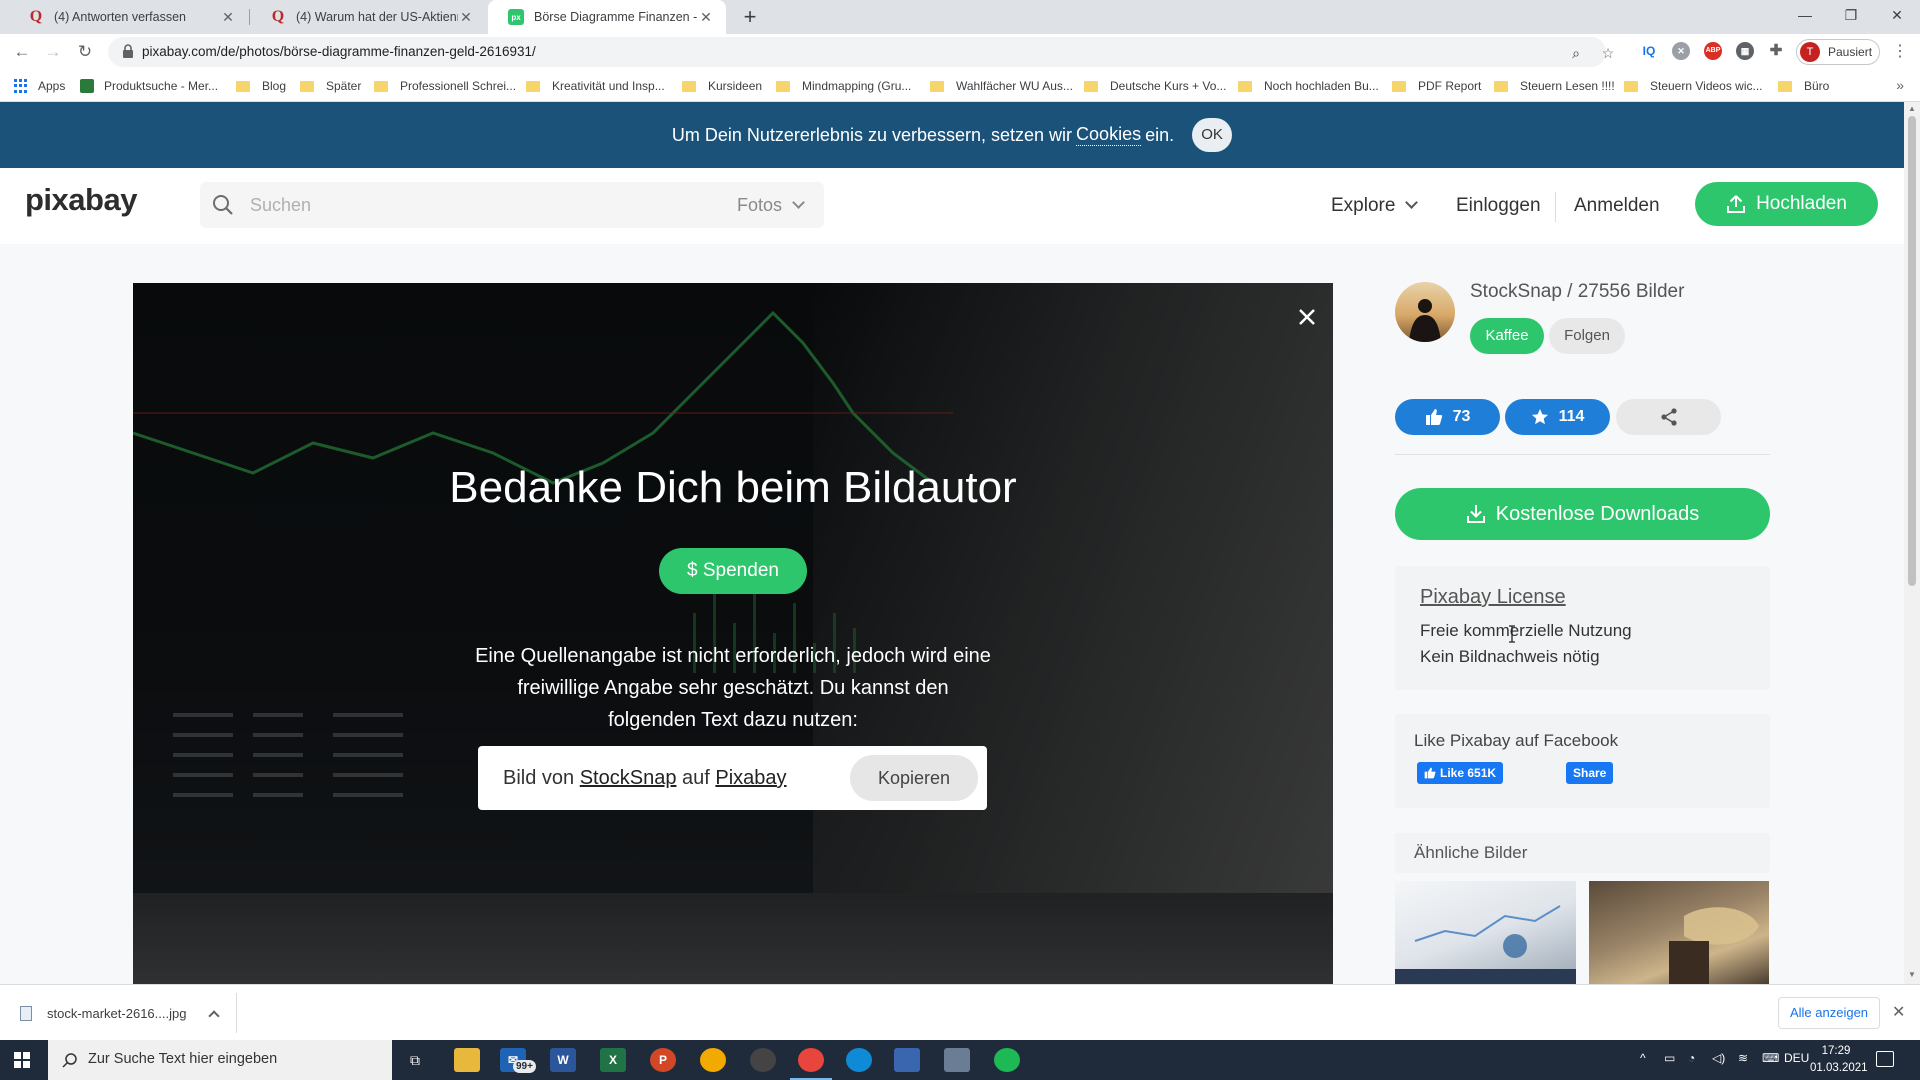 The width and height of the screenshot is (1920, 1080). Describe the element at coordinates (613, 1060) in the screenshot. I see `excel-icon: X` at that location.